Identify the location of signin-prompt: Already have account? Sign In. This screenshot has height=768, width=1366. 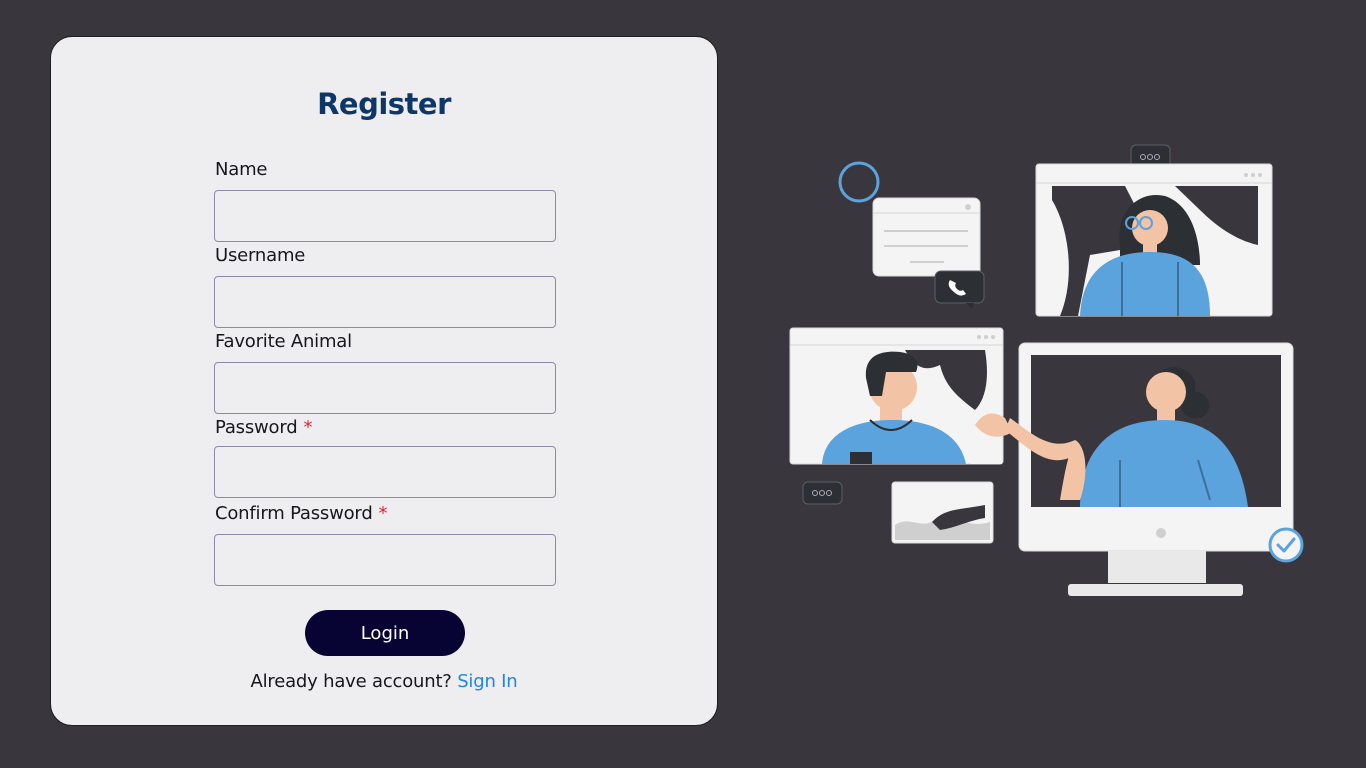
(384, 681).